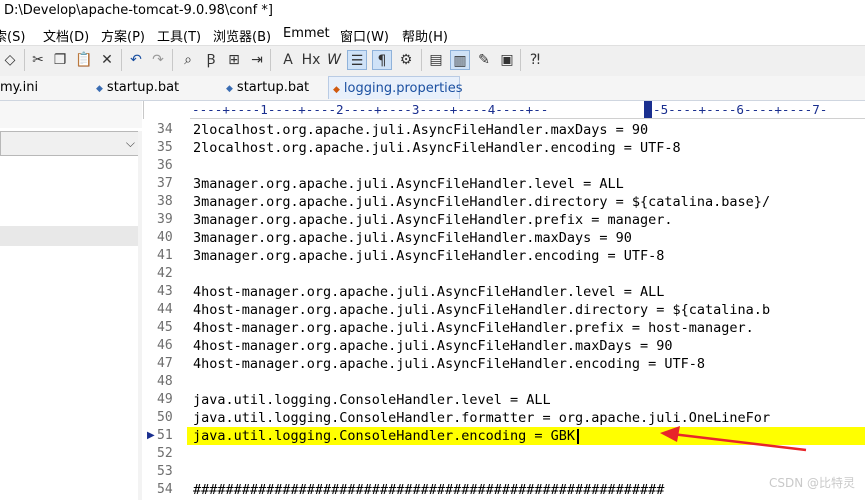 Image resolution: width=865 pixels, height=500 pixels. What do you see at coordinates (188, 60) in the screenshot?
I see `find-icon: ⌕` at bounding box center [188, 60].